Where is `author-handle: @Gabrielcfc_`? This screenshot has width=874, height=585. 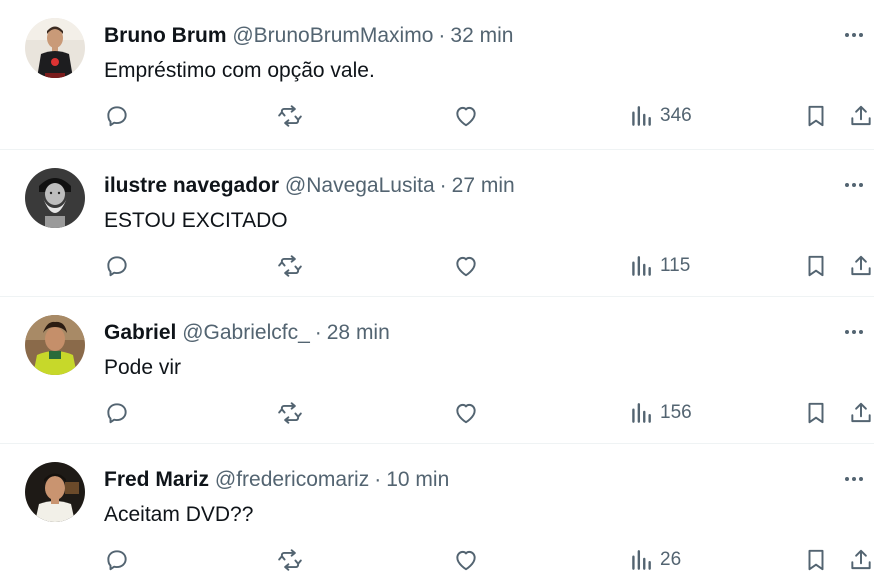 author-handle: @Gabrielcfc_ is located at coordinates (246, 332).